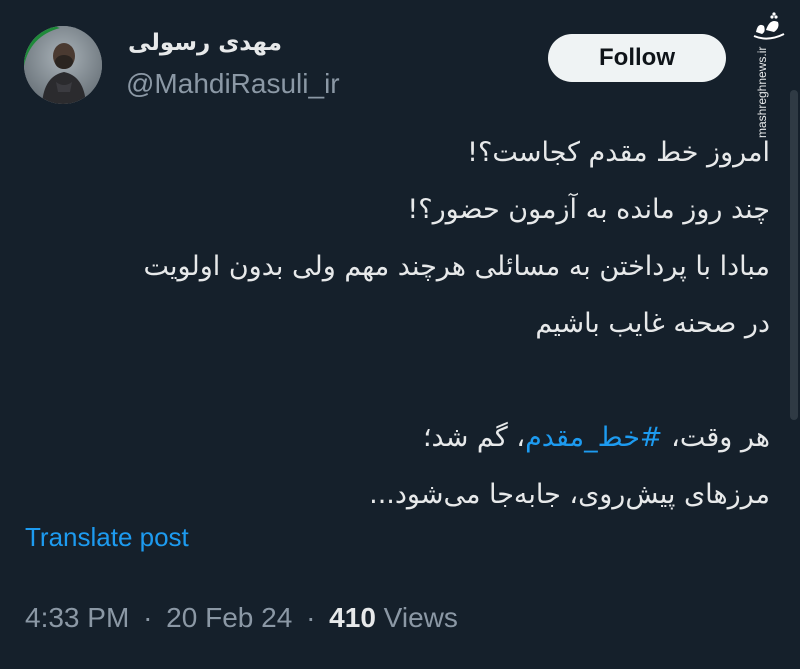 This screenshot has height=669, width=800. Describe the element at coordinates (652, 323) in the screenshot. I see `tweet-line-4: در صحنه غایب باشیم` at that location.